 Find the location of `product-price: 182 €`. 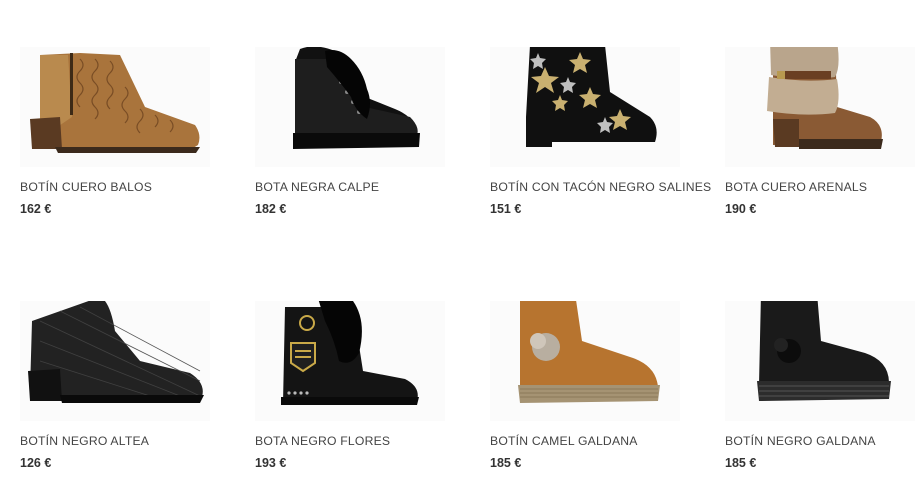

product-price: 182 € is located at coordinates (271, 209).